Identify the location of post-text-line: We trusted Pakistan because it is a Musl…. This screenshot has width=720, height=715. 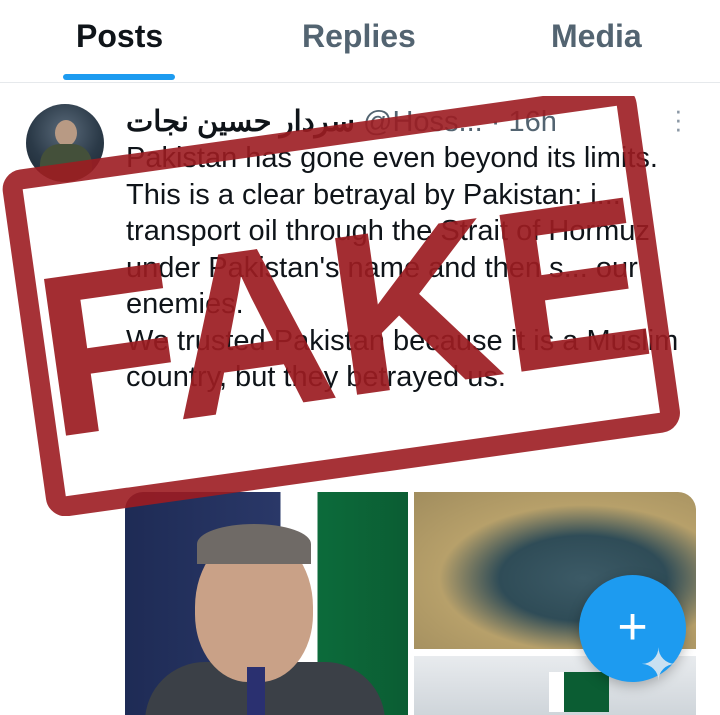
(402, 359).